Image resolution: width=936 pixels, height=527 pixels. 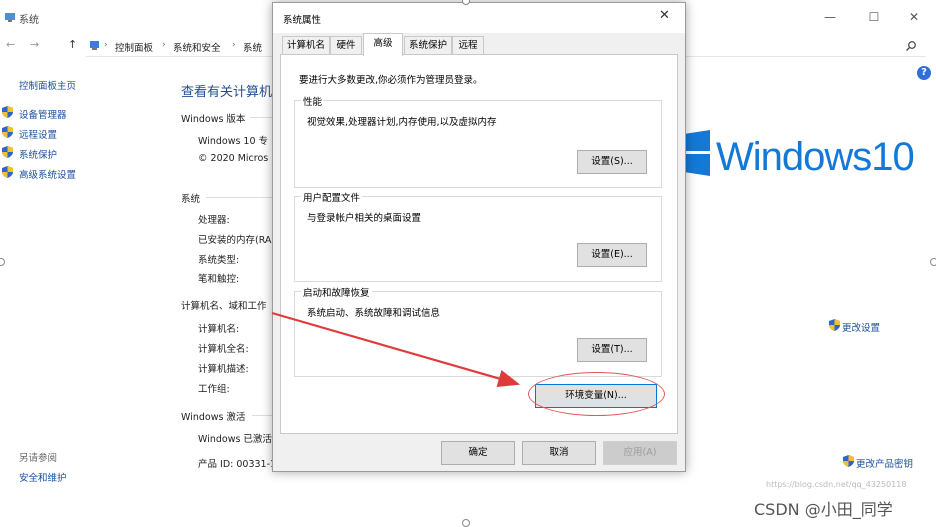 What do you see at coordinates (191, 199) in the screenshot?
I see `system-heading: 系统` at bounding box center [191, 199].